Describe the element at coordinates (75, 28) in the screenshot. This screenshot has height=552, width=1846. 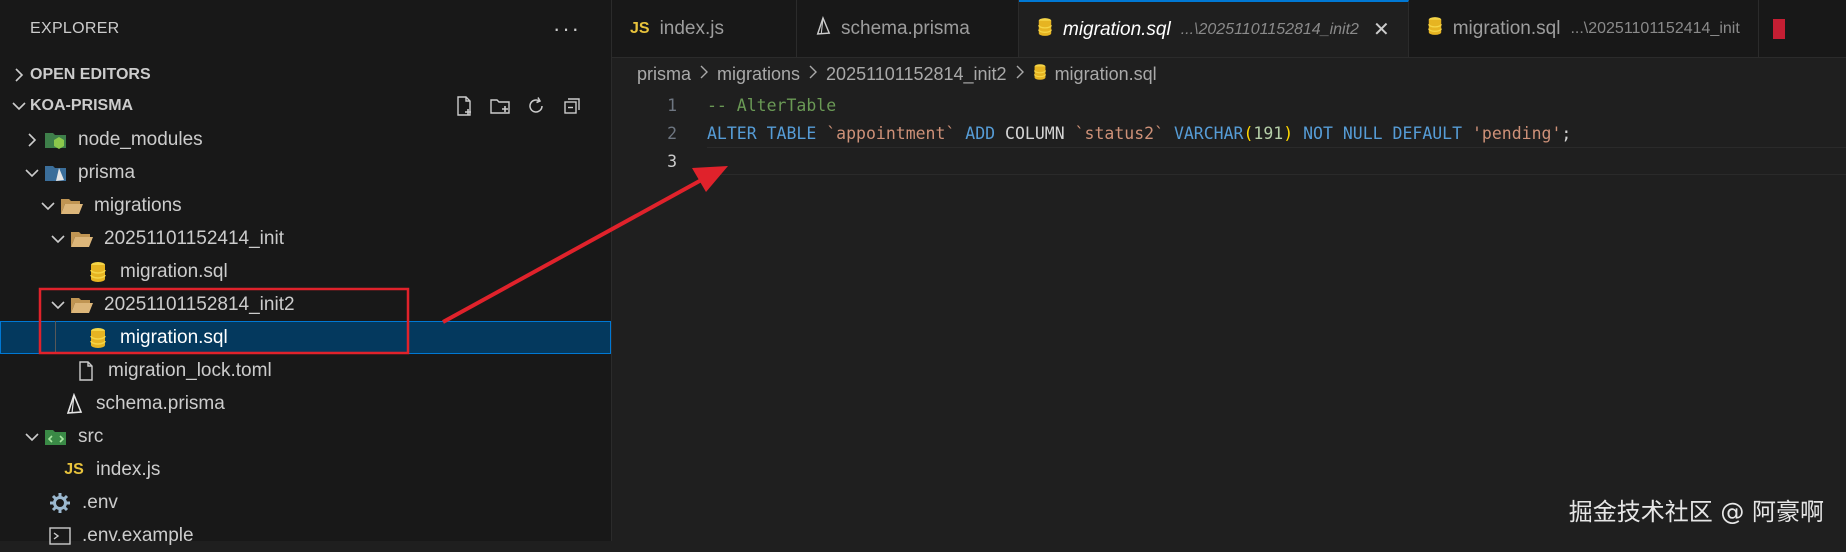
I see `explorer-title: EXPLORER` at that location.